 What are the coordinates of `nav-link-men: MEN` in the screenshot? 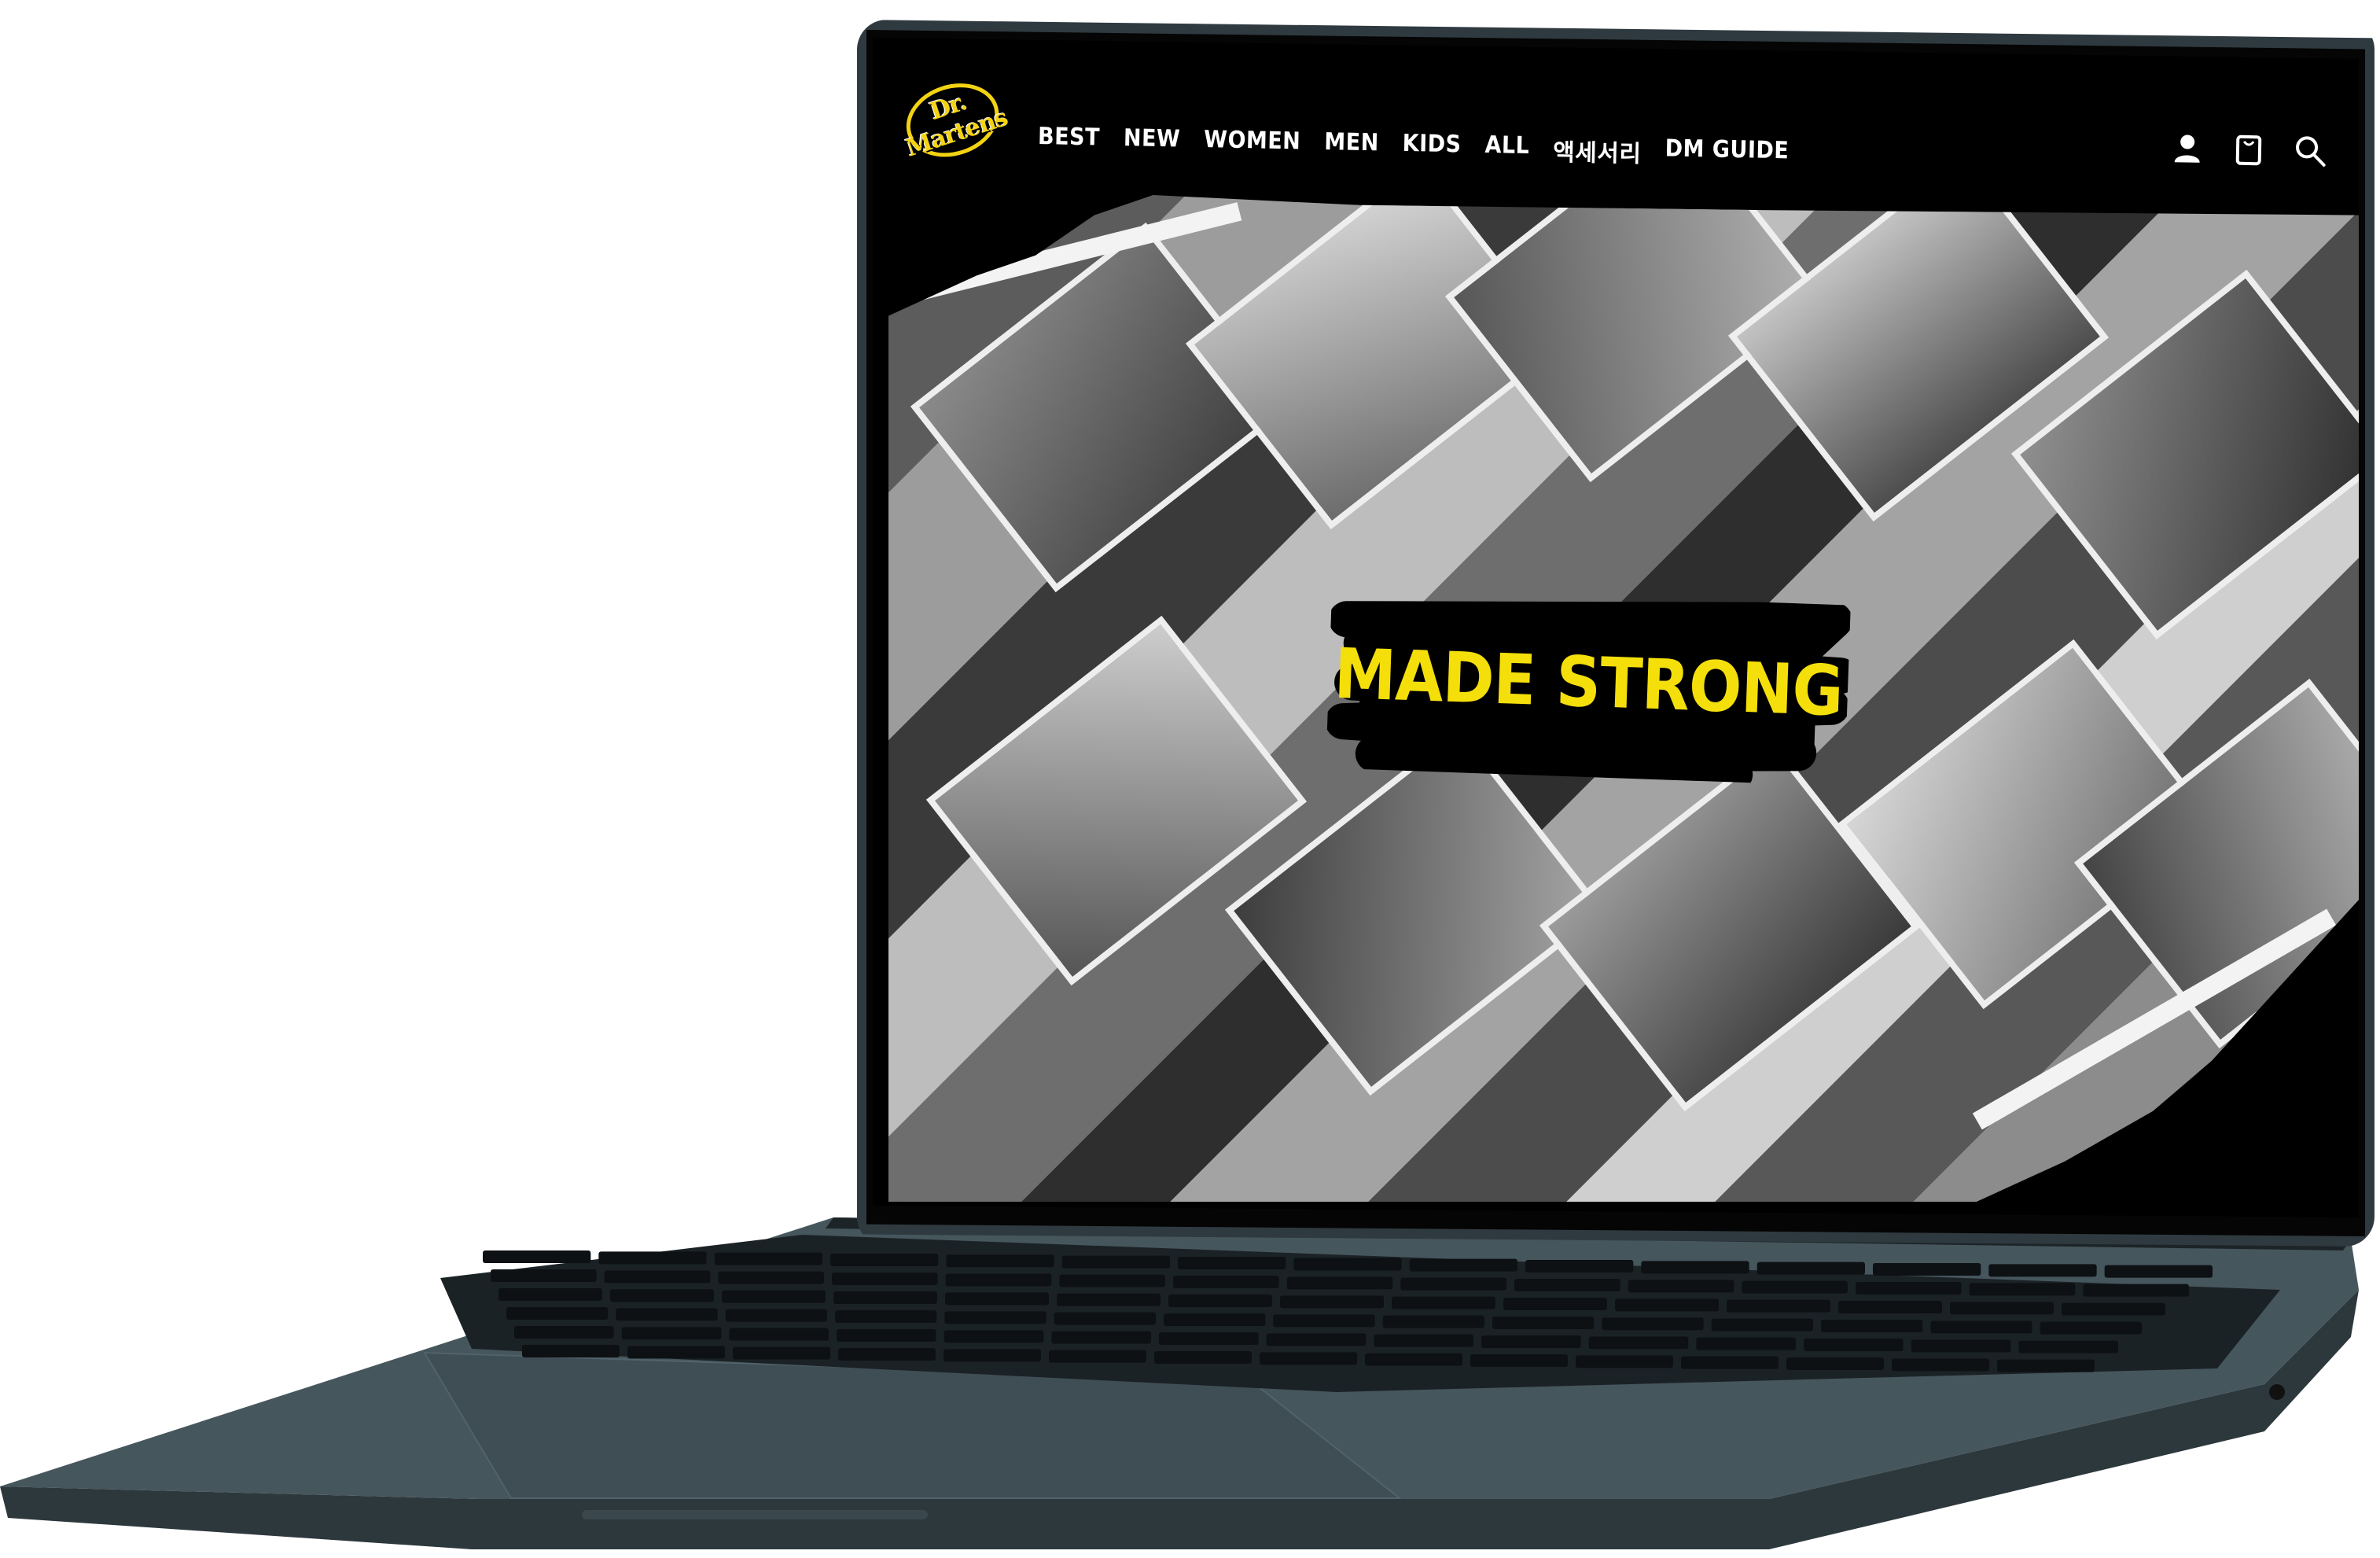 It's located at (1351, 146).